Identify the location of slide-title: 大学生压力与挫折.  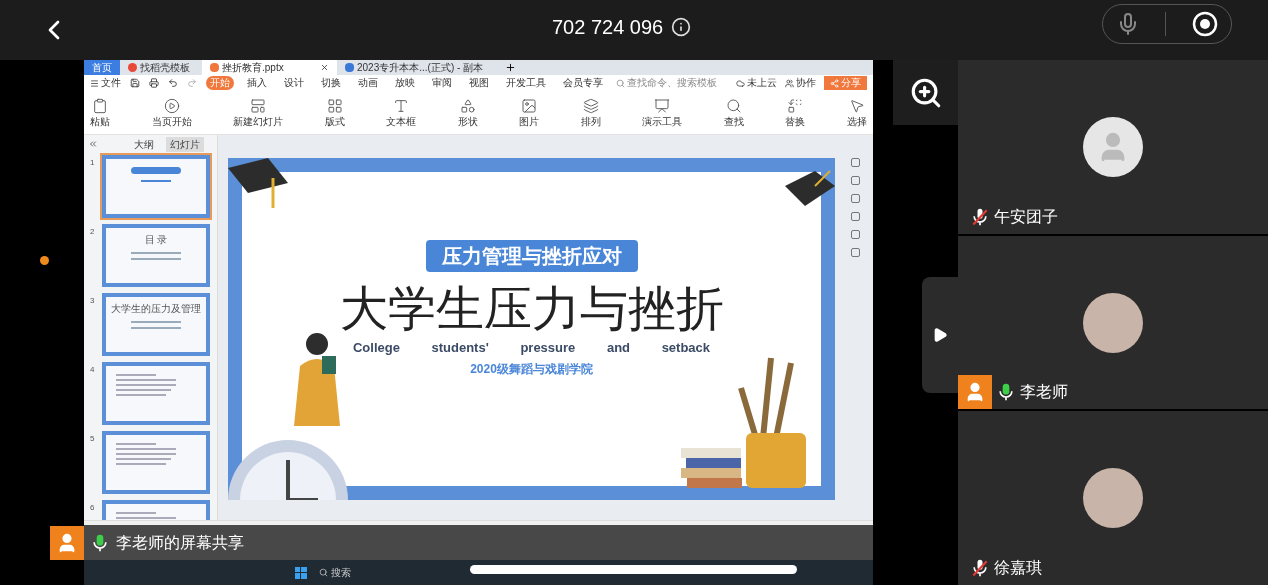
(531, 308).